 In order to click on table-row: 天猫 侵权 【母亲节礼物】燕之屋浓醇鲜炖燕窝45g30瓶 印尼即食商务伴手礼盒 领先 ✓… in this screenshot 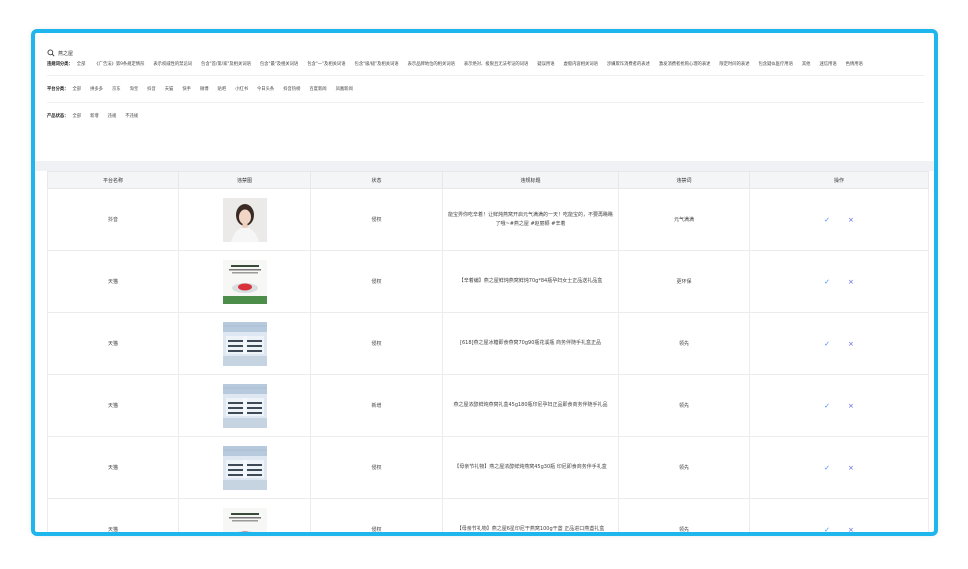, I will do `click(488, 467)`.